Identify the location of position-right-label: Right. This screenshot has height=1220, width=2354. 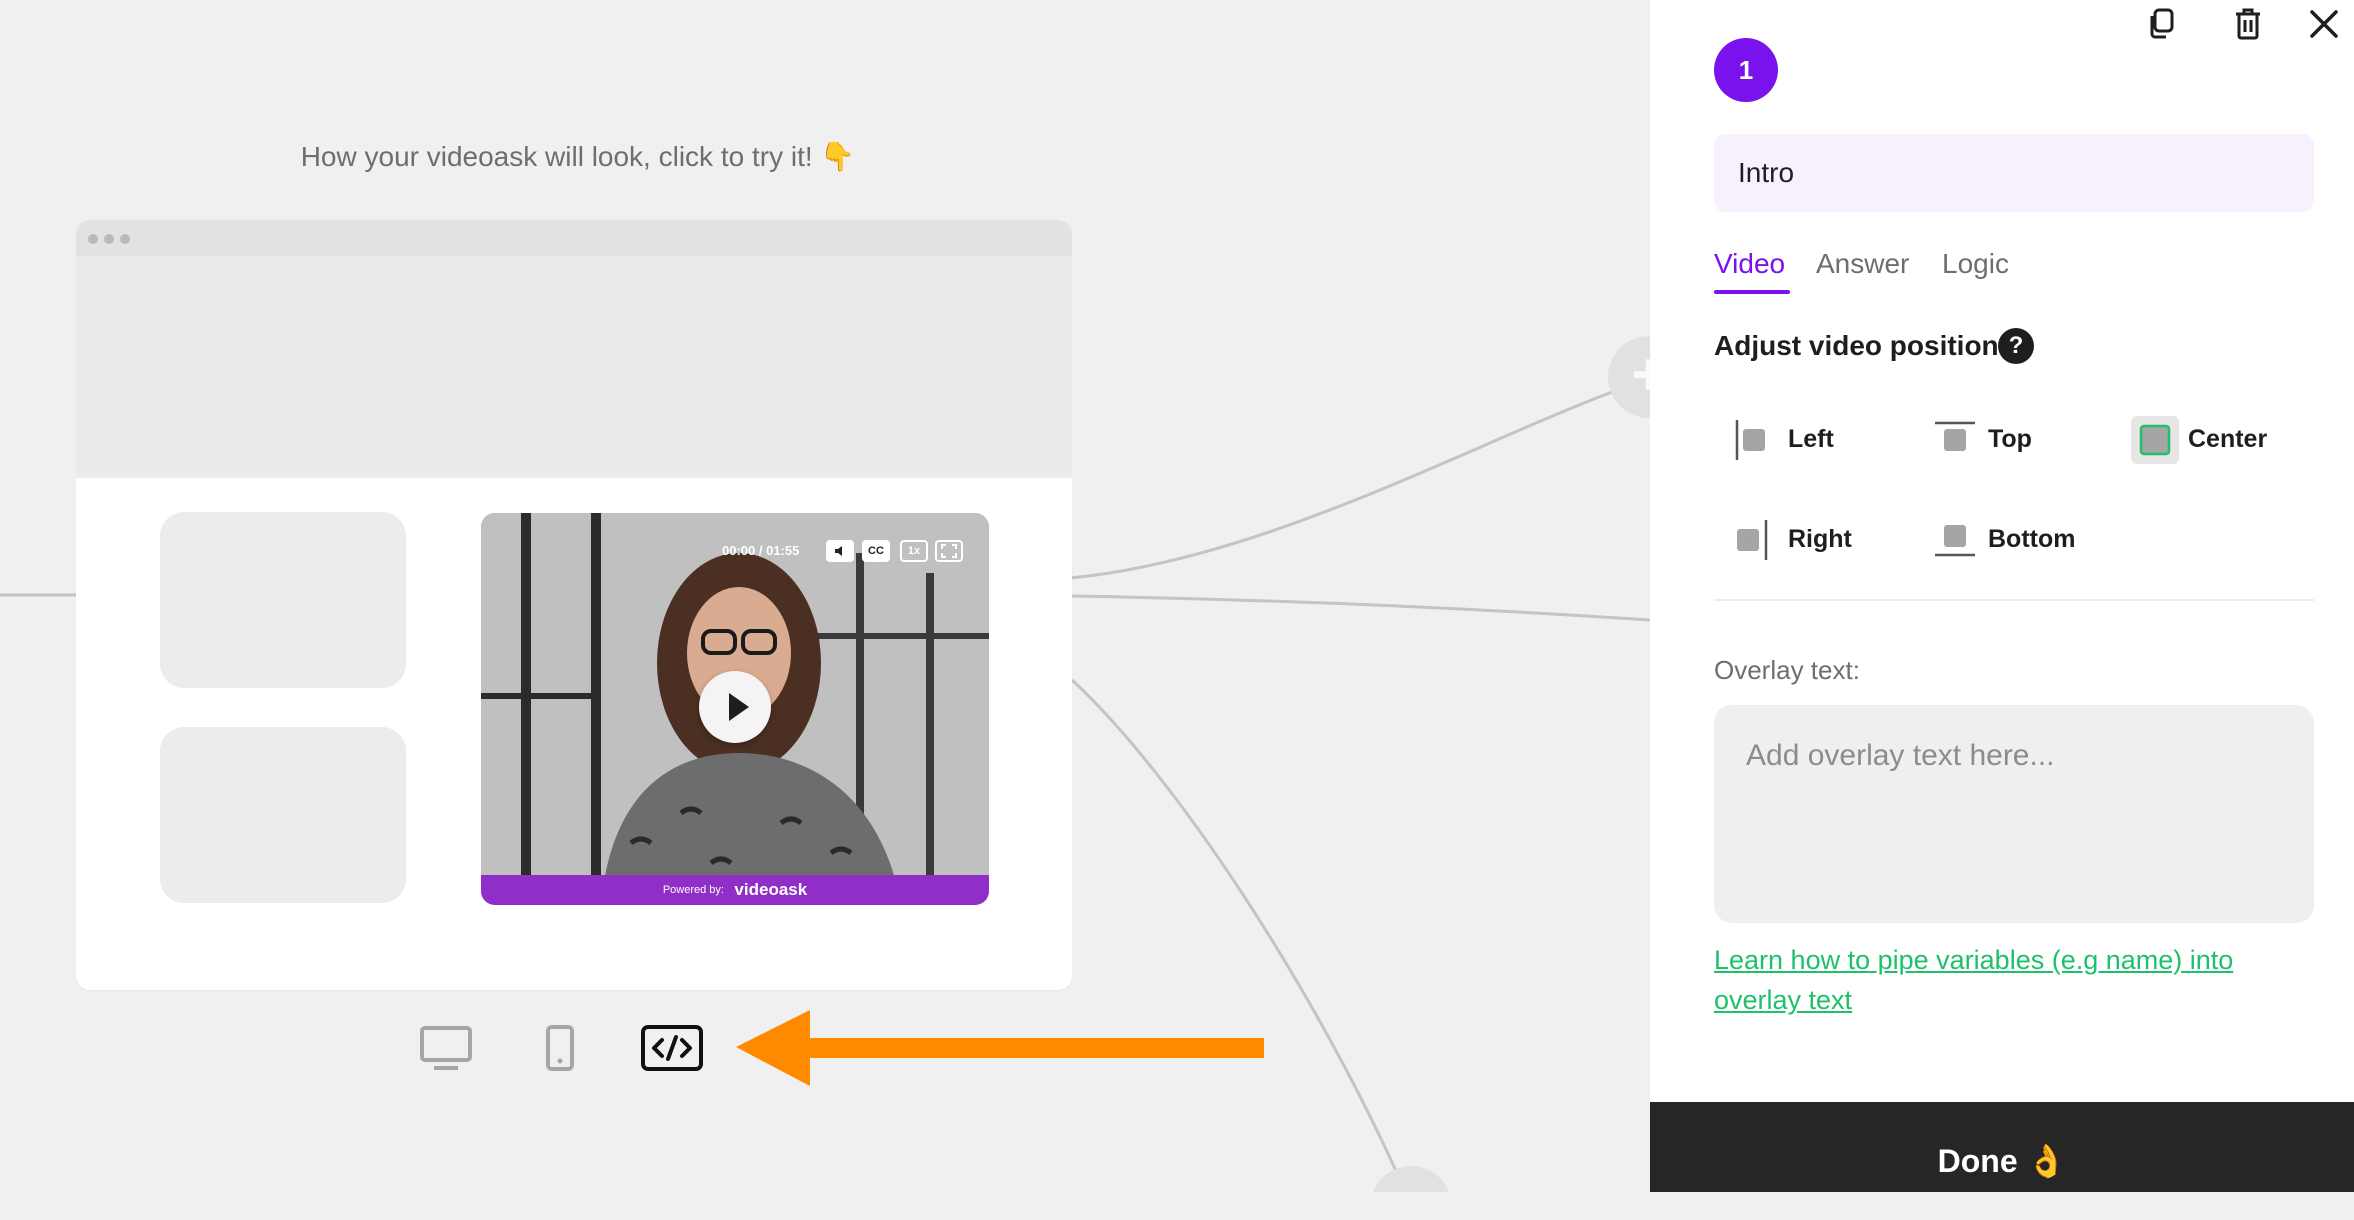
(1820, 539).